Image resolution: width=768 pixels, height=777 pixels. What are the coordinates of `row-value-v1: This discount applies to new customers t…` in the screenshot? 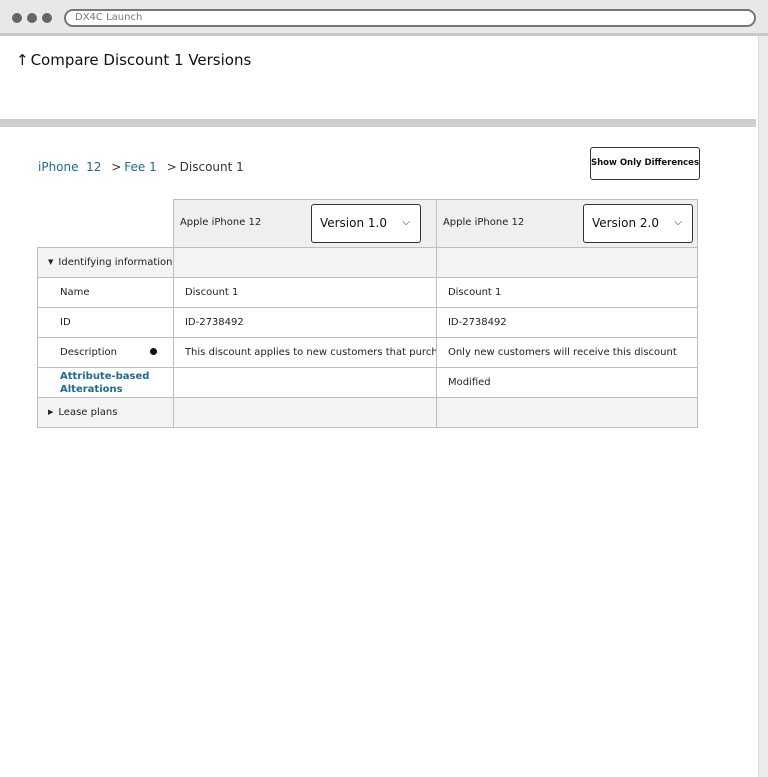 It's located at (304, 352).